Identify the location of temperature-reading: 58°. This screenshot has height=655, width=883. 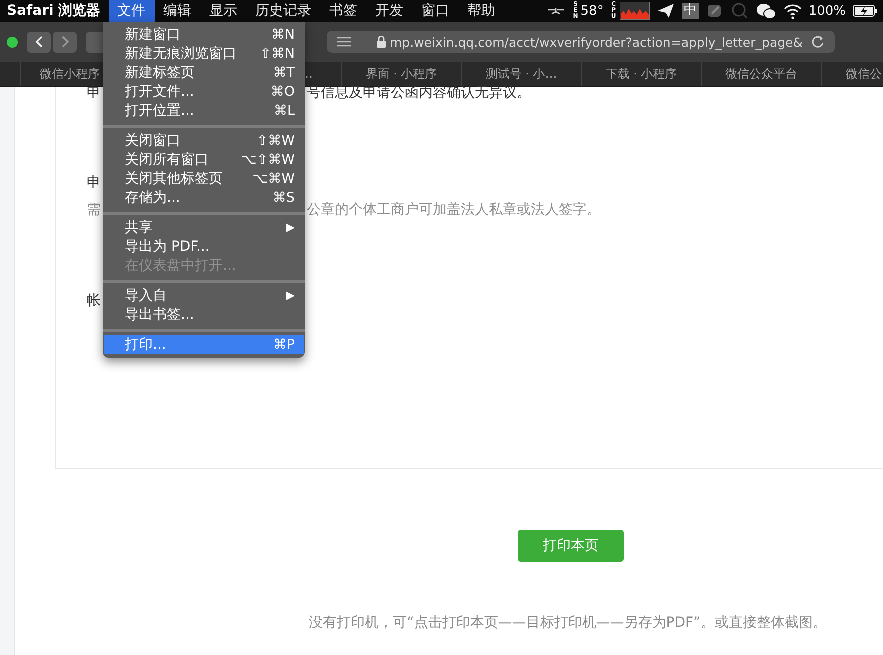
(592, 11).